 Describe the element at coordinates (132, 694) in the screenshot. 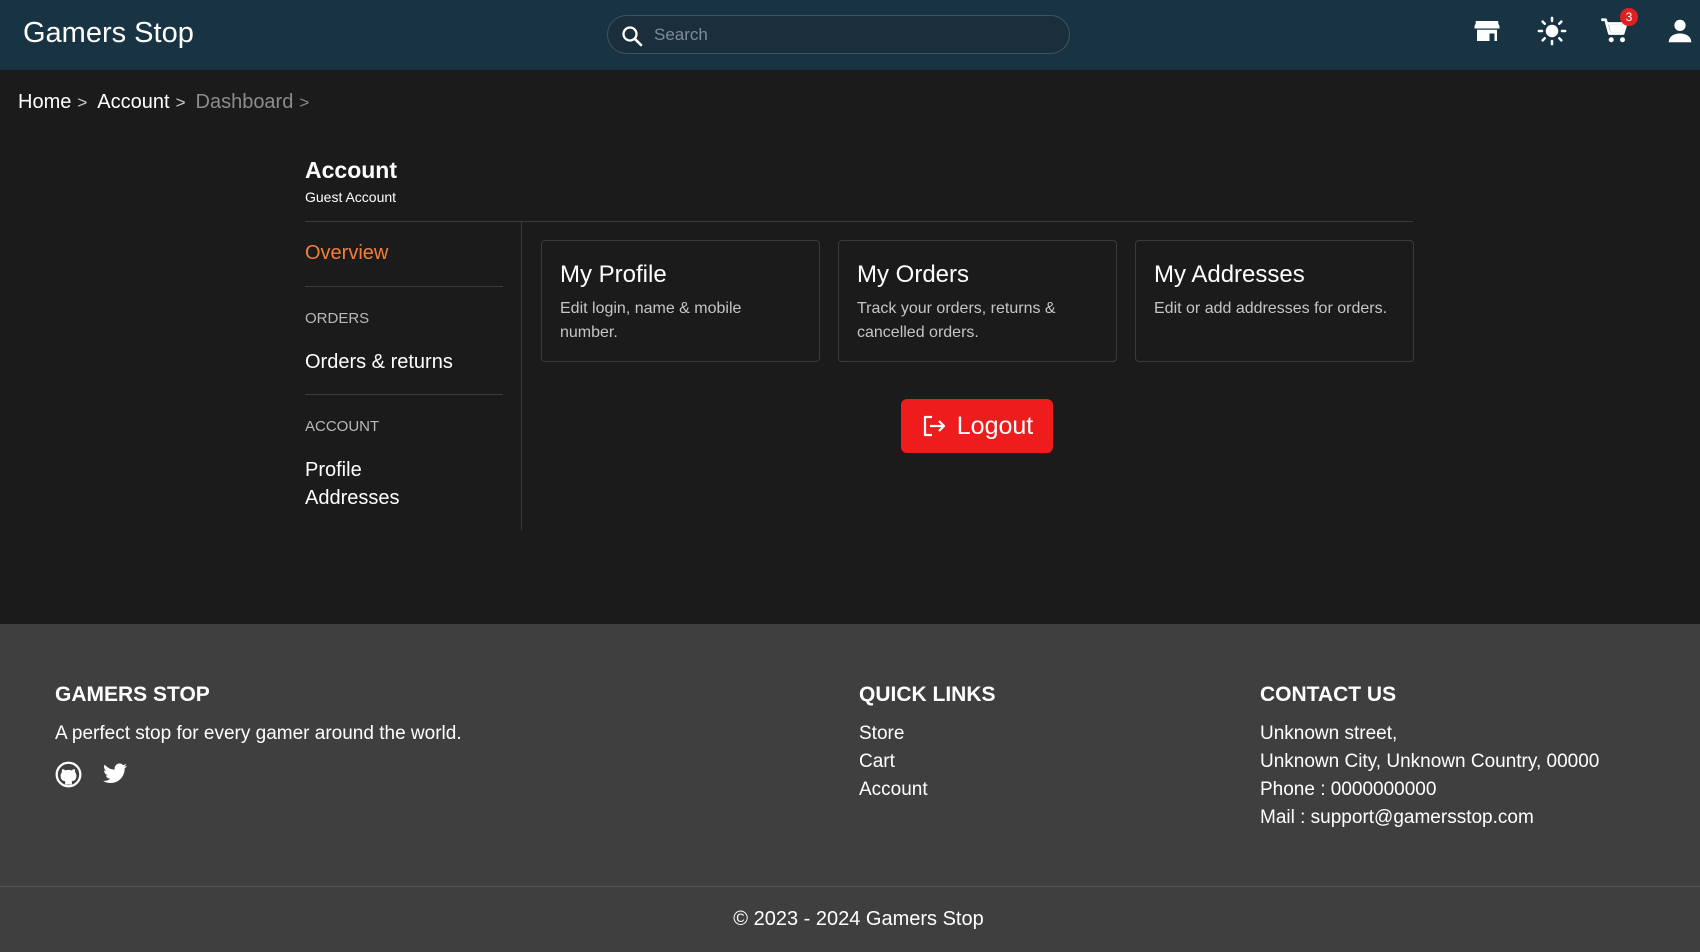

I see `footer-brand-title: GAMERS STOP` at that location.